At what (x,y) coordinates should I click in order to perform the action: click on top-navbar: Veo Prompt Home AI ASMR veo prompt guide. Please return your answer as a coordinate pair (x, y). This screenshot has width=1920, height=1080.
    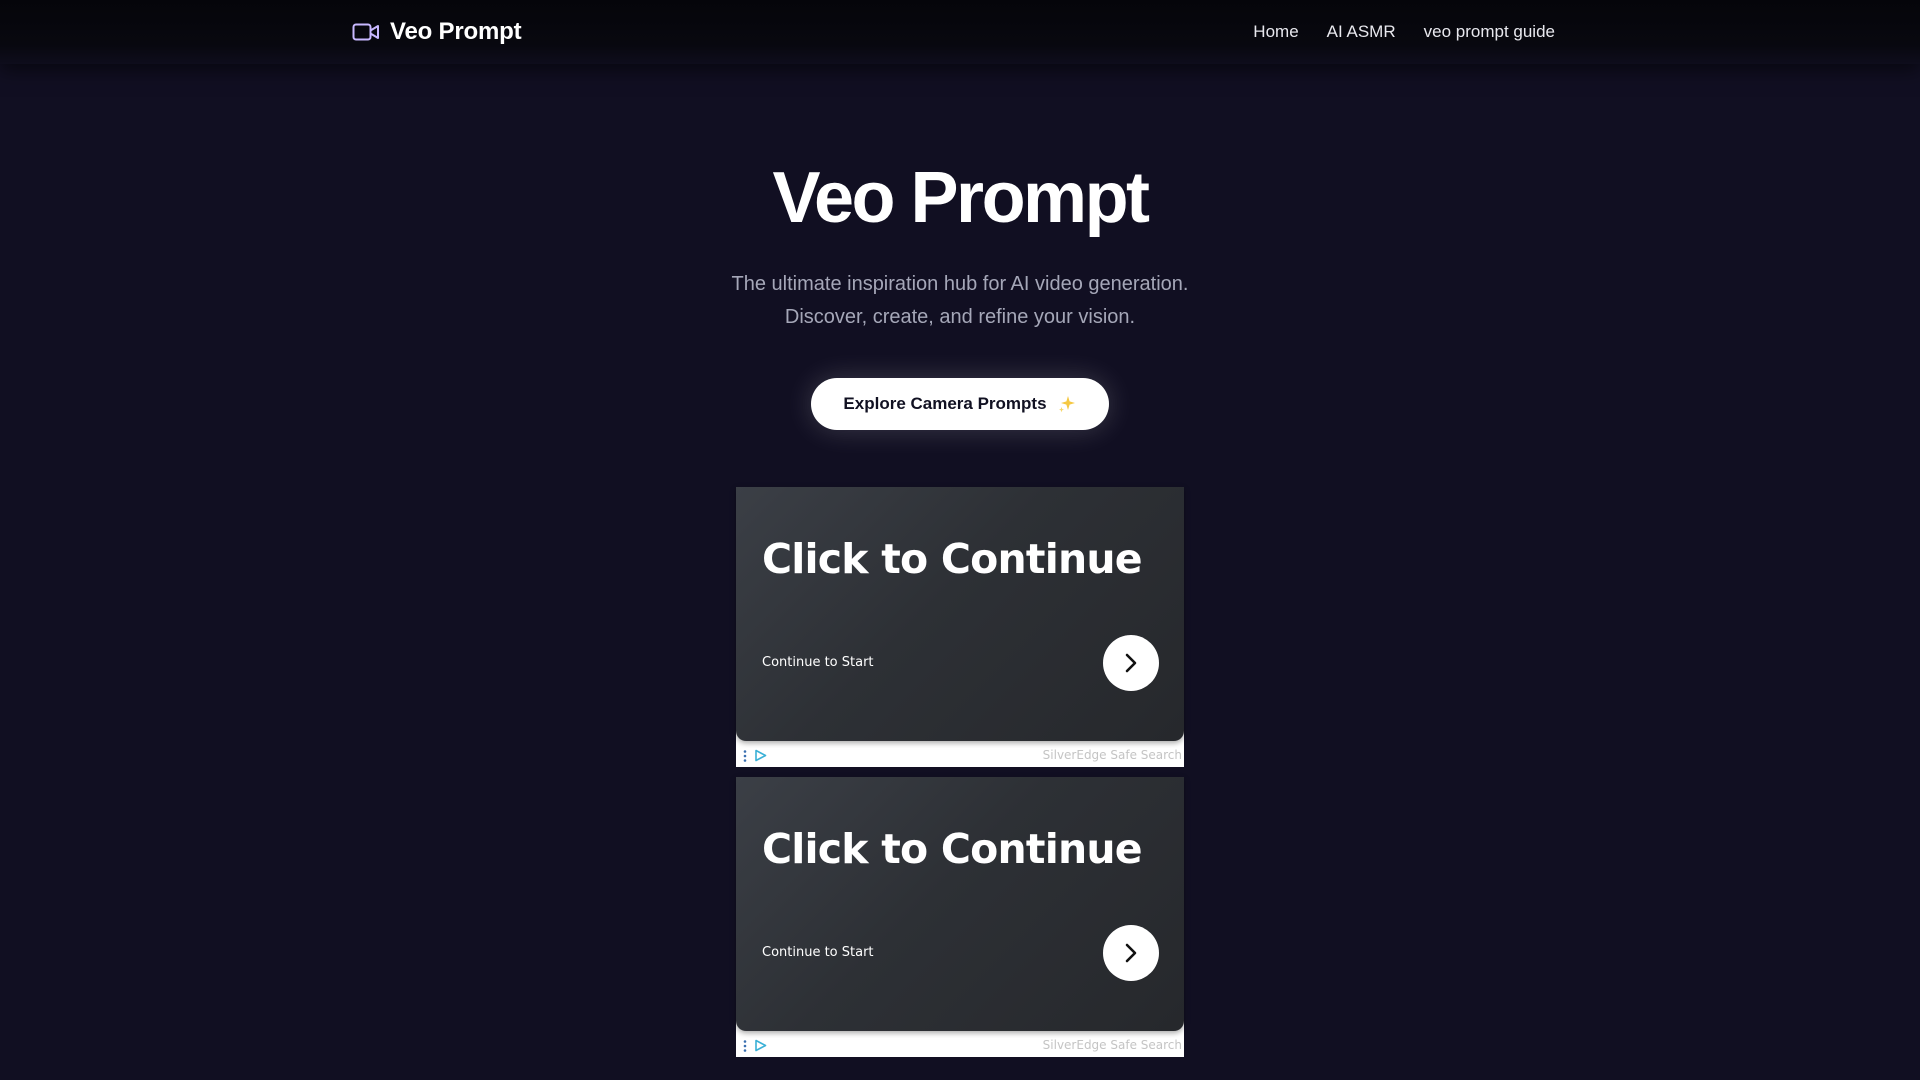
    Looking at the image, I should click on (960, 32).